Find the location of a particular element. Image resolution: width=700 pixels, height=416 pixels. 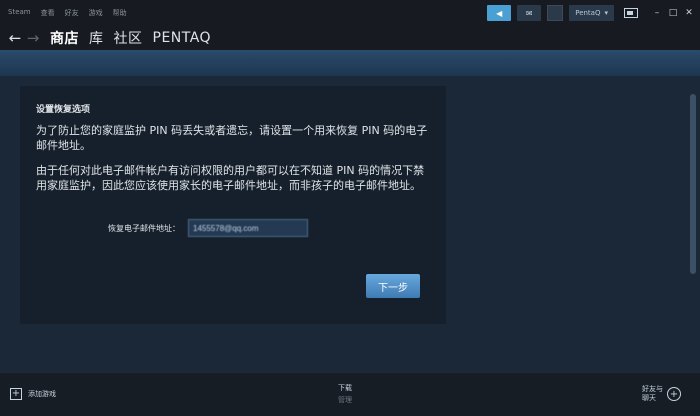

friends-chat-line2: 聊天 is located at coordinates (649, 398).